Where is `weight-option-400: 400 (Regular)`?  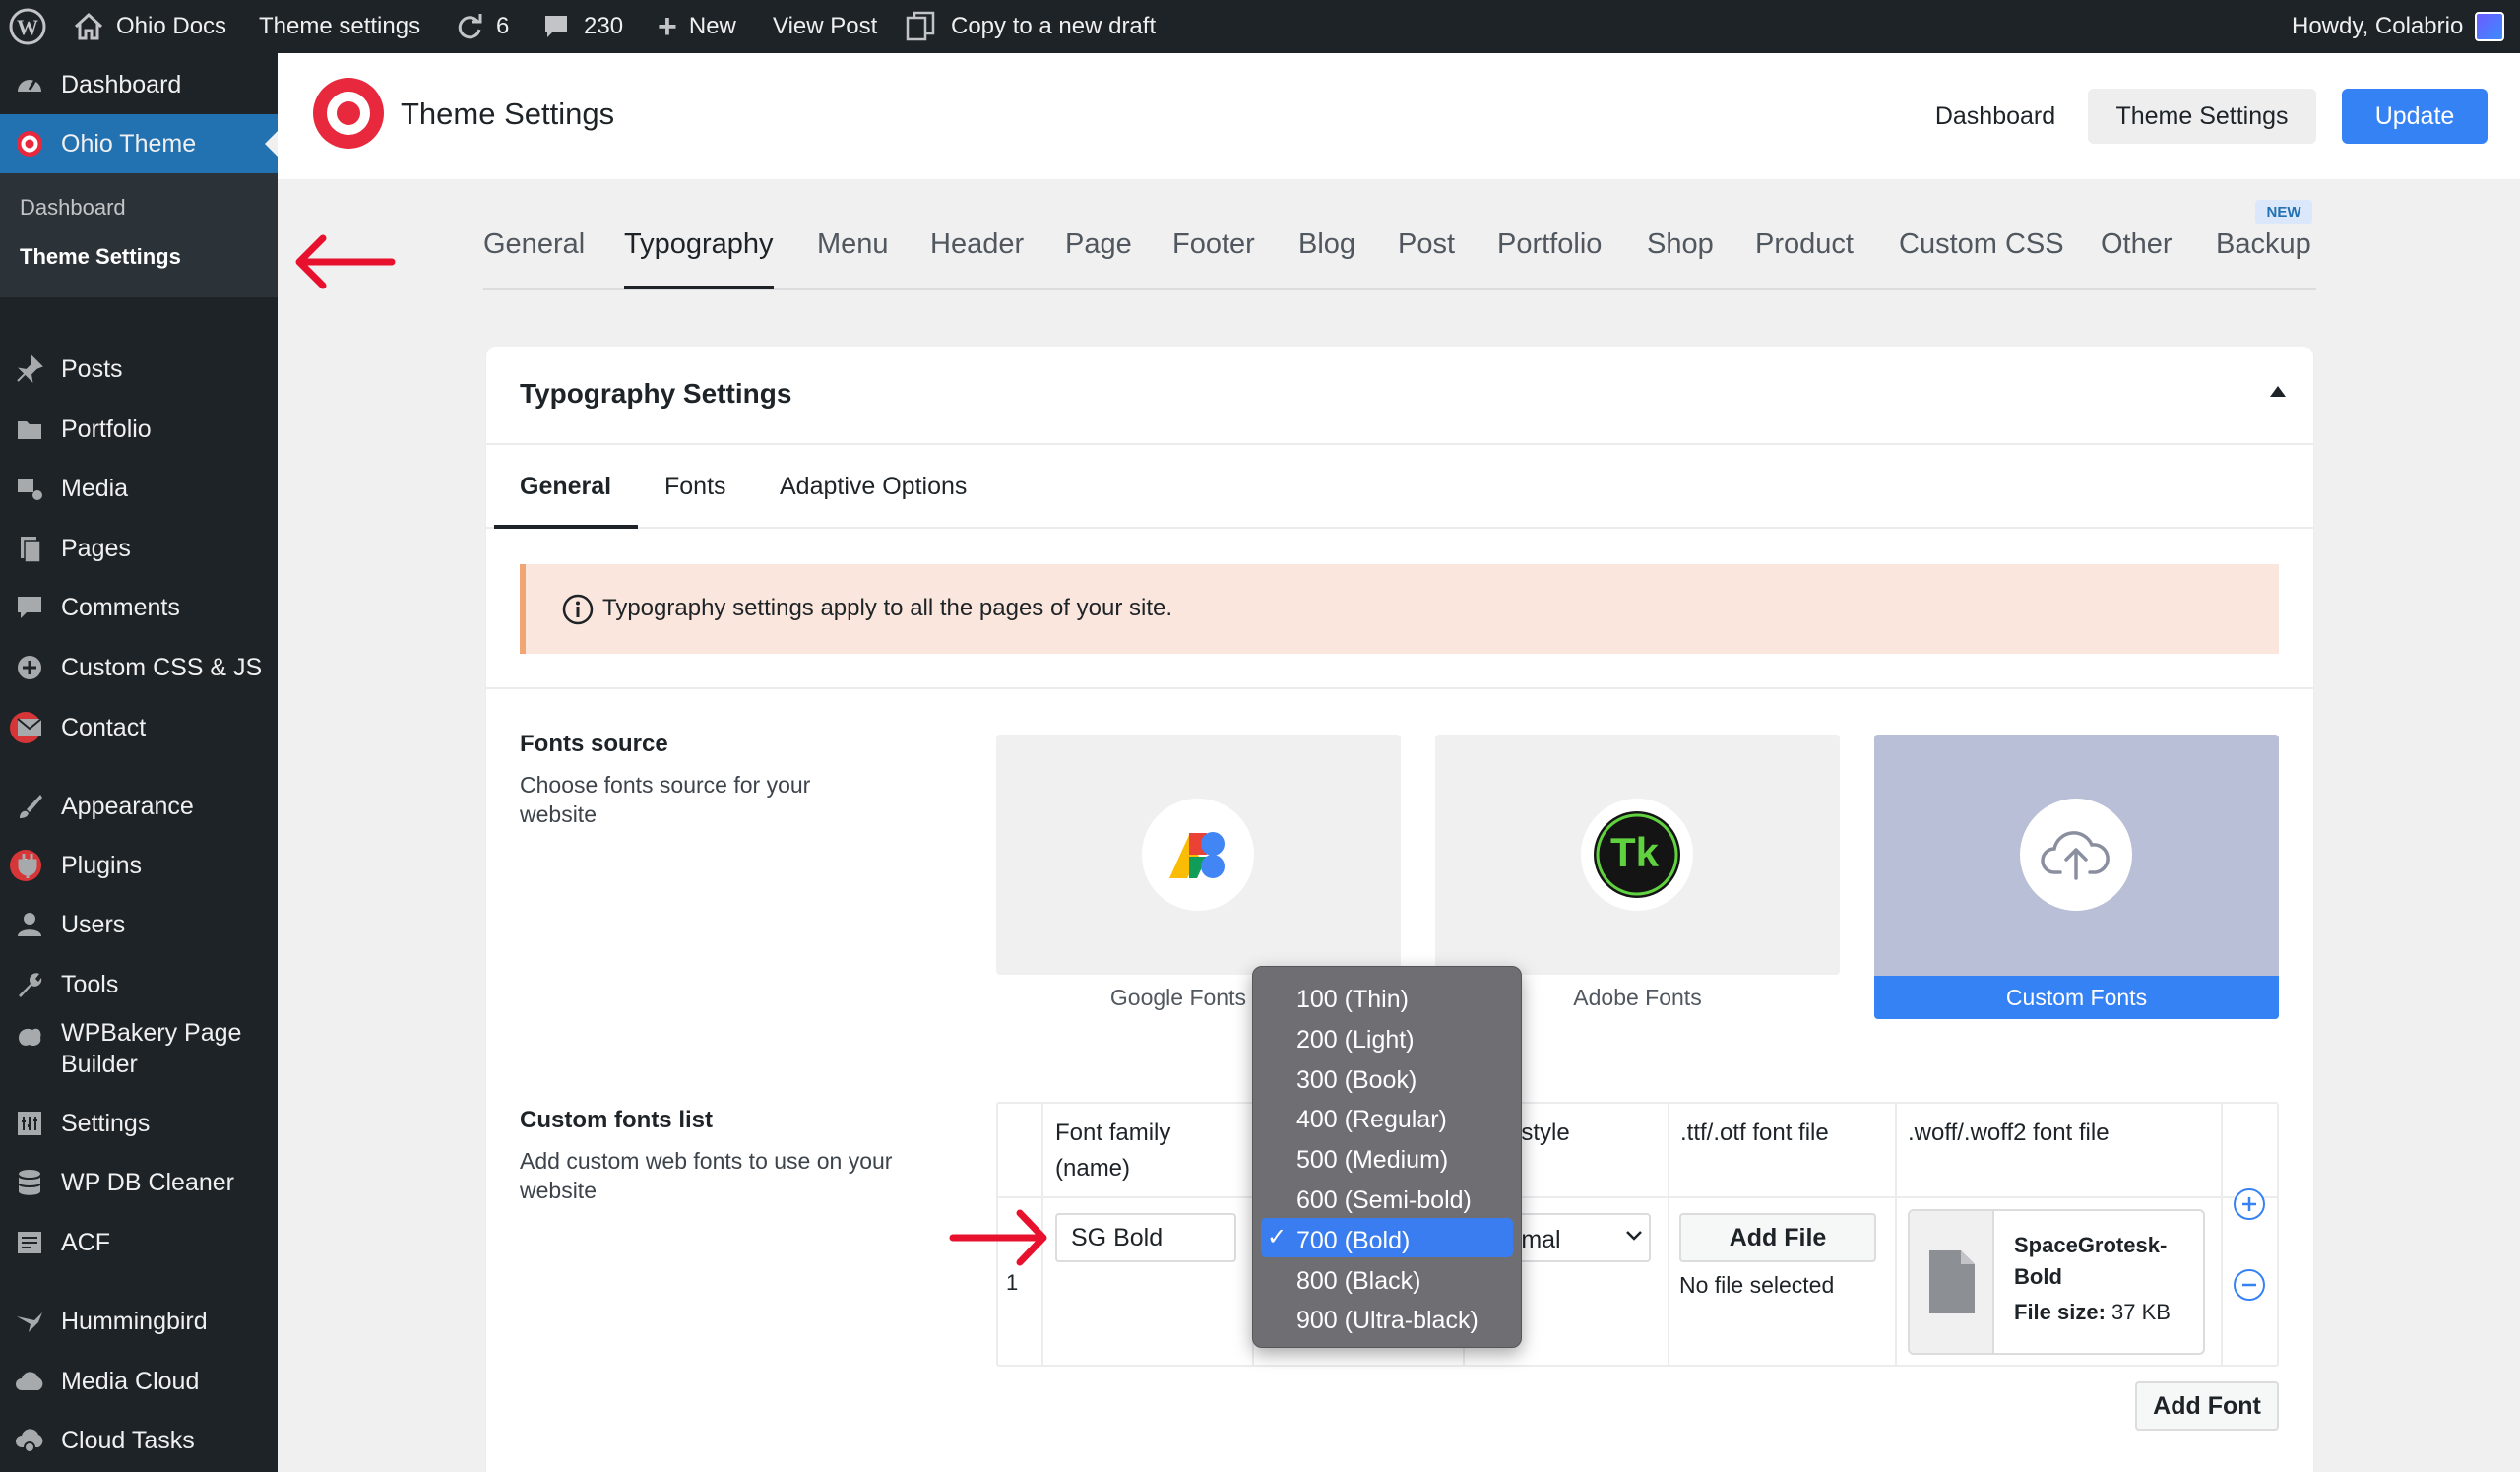
weight-option-400: 400 (Regular) is located at coordinates (1371, 1120).